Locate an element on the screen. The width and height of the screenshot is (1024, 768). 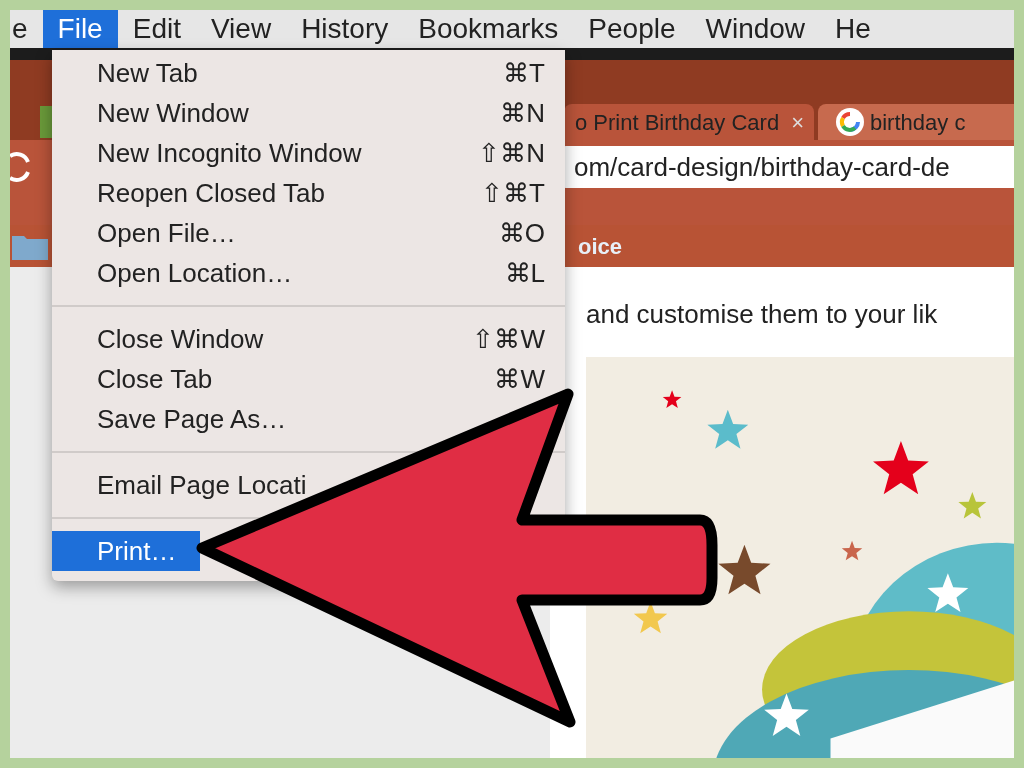
shortcut-label: ⌘W is located at coordinates (519, 379).